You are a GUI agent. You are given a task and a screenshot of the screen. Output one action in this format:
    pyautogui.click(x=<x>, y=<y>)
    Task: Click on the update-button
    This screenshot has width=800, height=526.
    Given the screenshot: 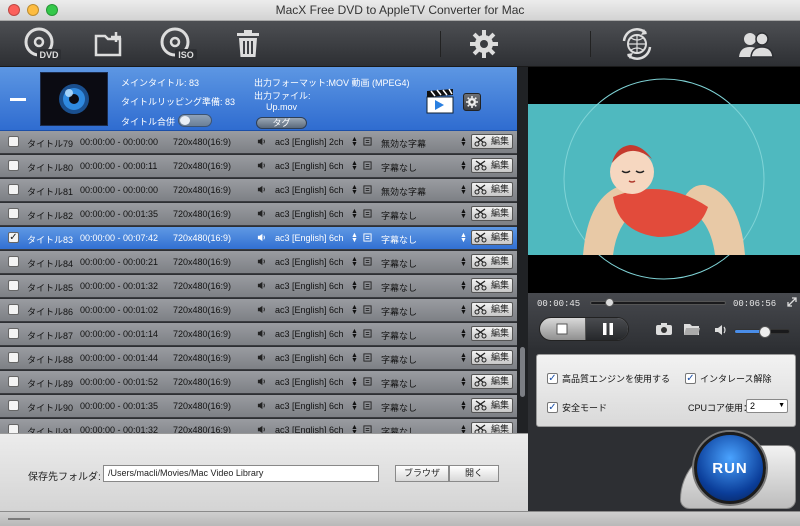 What is the action you would take?
    pyautogui.click(x=637, y=44)
    